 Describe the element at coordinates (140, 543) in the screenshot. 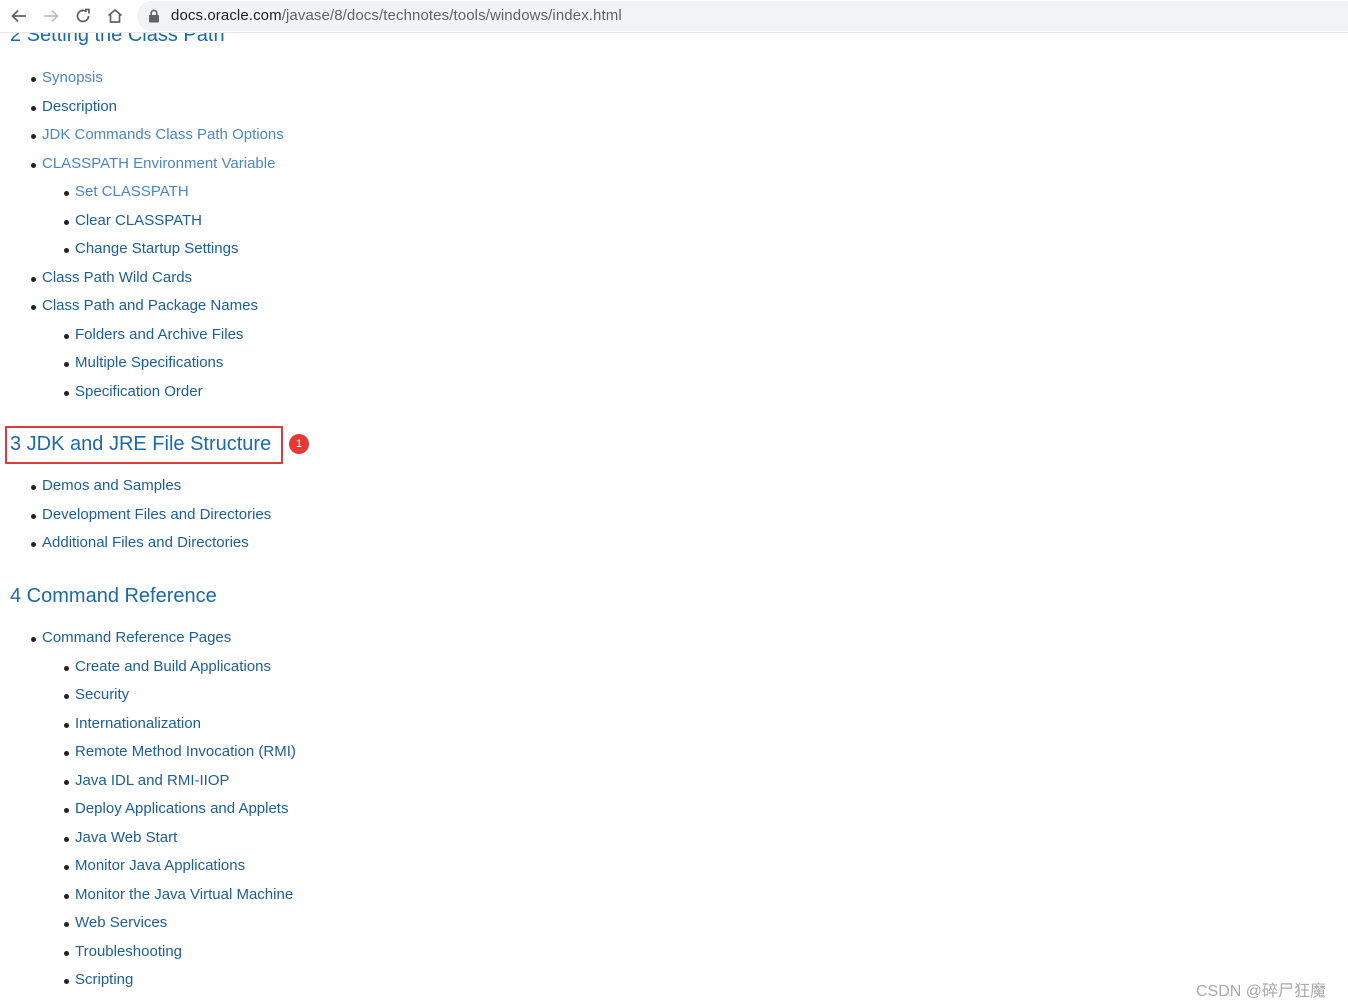

I see `link-additional-files-and-directories: Additional Files and Directories` at that location.